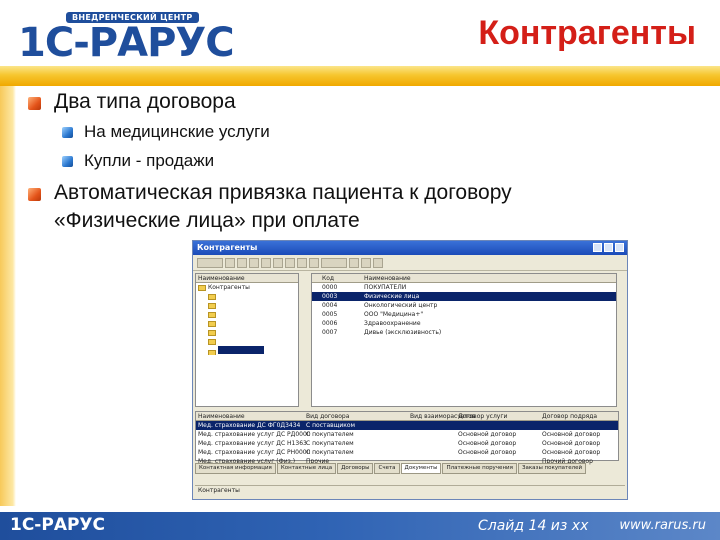  I want to click on list-item: 0005 ООО "Медицина+", so click(464, 314).